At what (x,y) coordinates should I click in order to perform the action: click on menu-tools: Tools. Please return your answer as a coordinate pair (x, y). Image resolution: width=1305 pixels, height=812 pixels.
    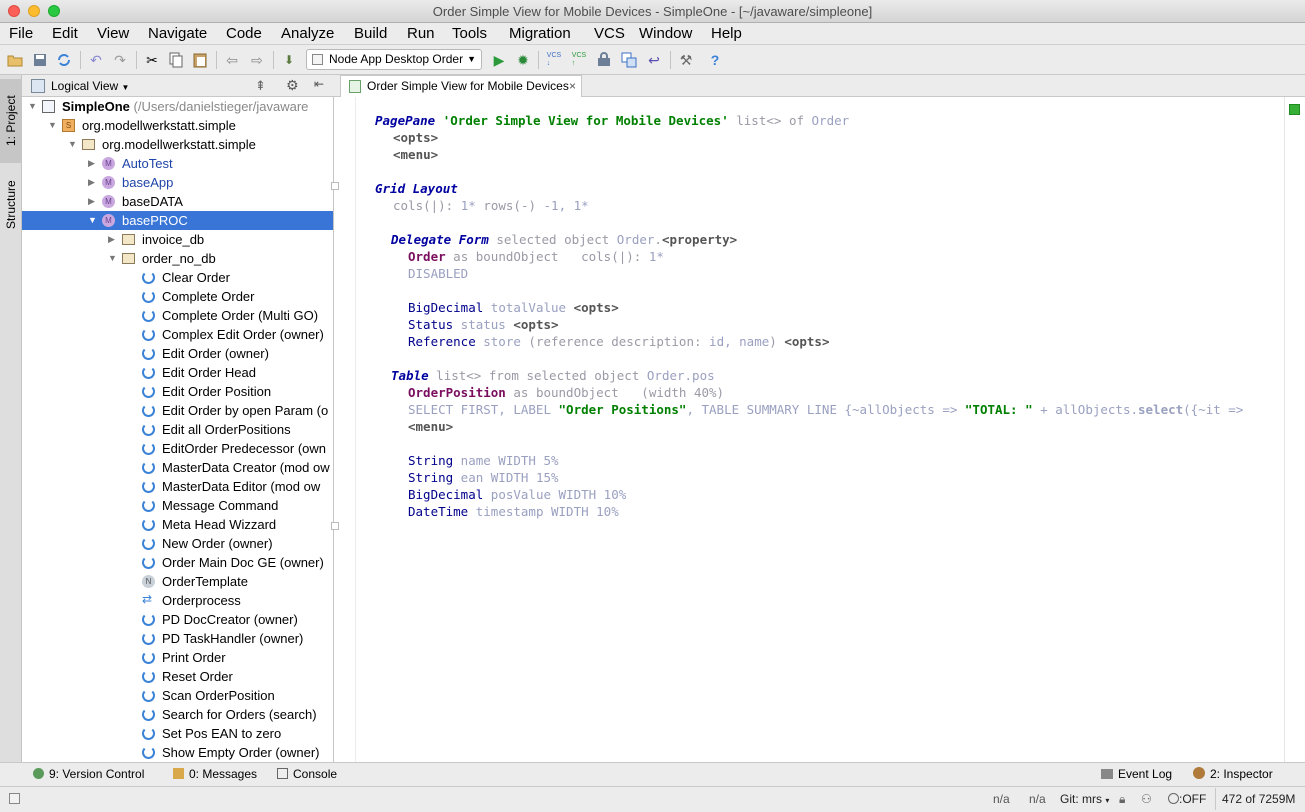
    Looking at the image, I should click on (469, 34).